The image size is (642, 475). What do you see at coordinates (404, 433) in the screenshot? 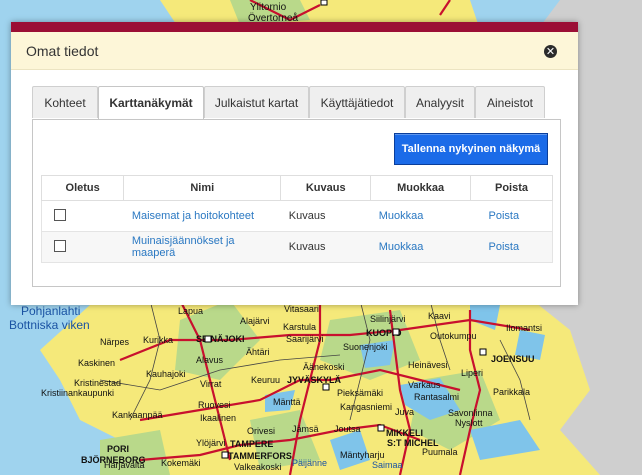
I see `map-label: MIKKELI` at bounding box center [404, 433].